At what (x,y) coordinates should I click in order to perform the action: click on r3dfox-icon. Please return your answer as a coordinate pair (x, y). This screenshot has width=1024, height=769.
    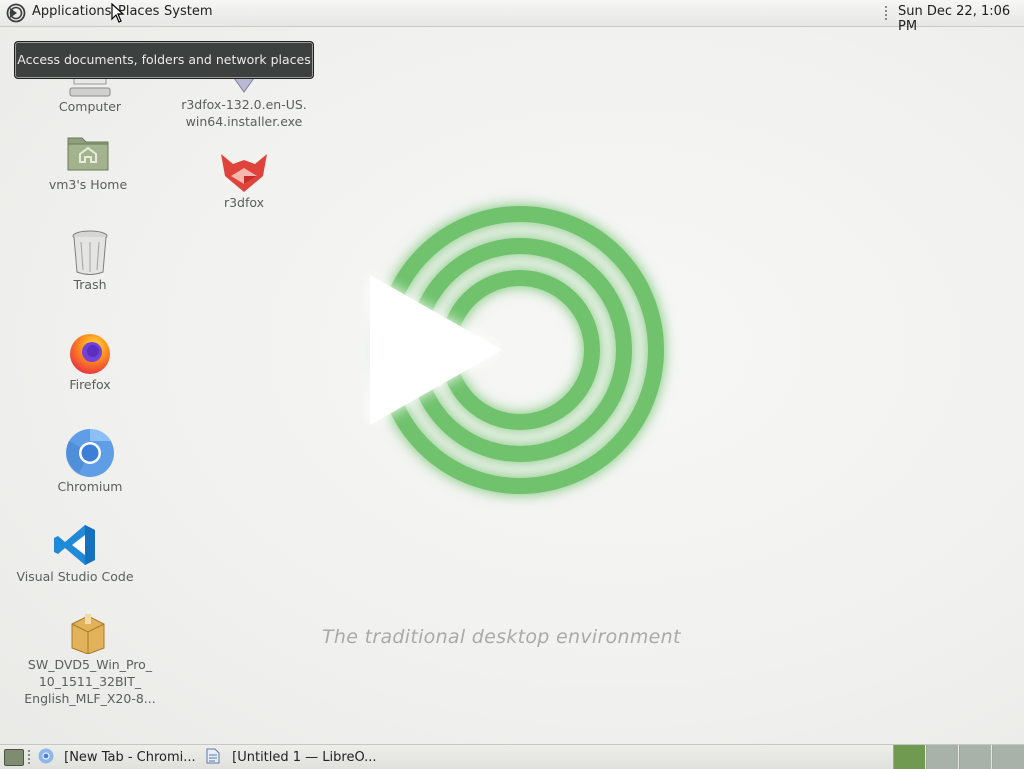
    Looking at the image, I should click on (244, 173).